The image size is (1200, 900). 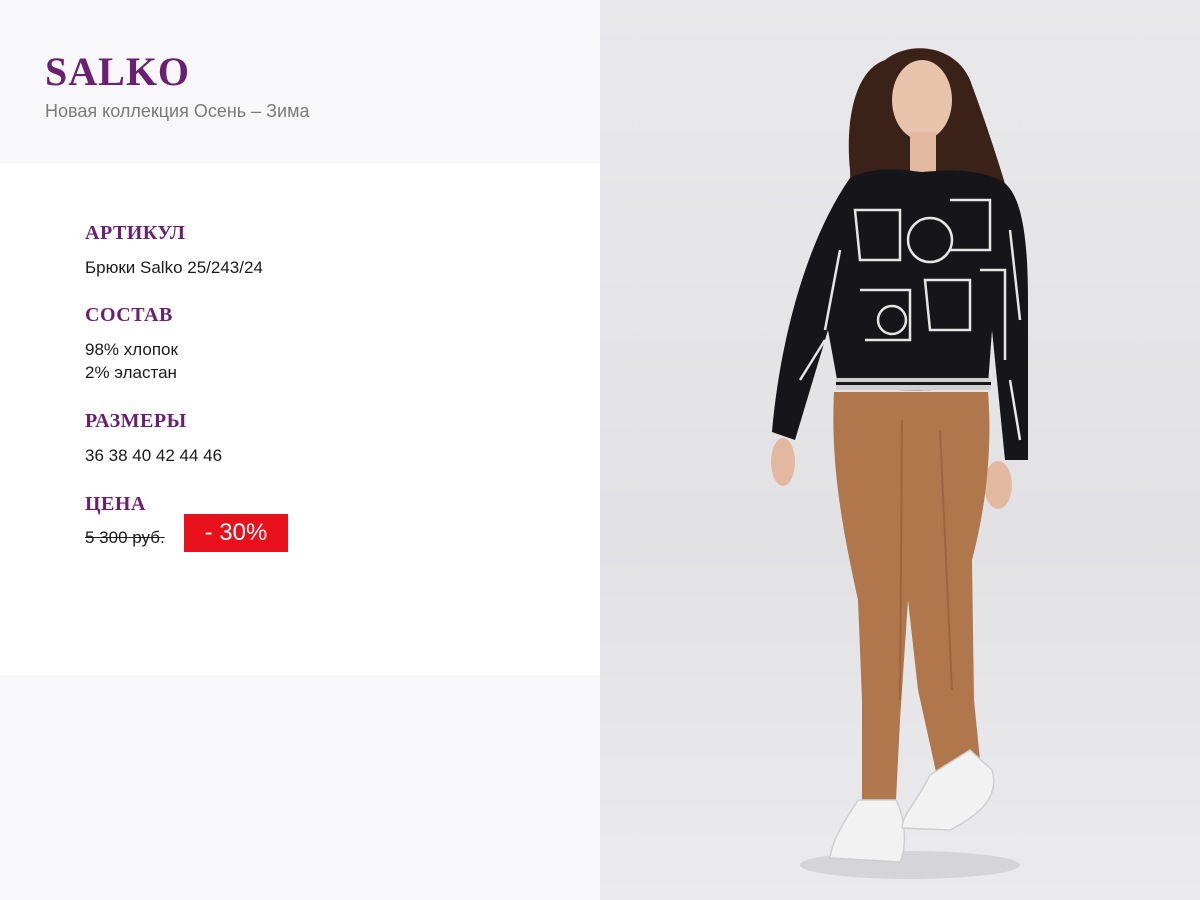 What do you see at coordinates (174, 267) in the screenshot?
I see `article-value: Брюки Salko 25/243/24` at bounding box center [174, 267].